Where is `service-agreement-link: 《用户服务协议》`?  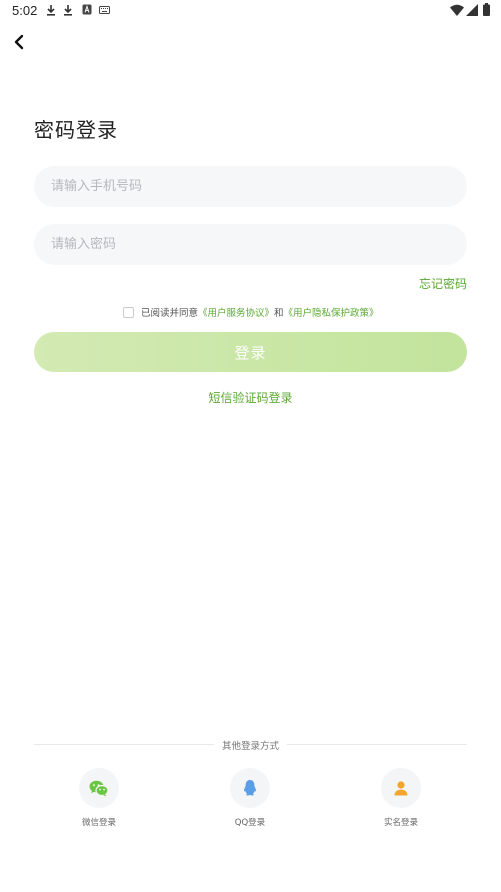
service-agreement-link: 《用户服务协议》 is located at coordinates (236, 312).